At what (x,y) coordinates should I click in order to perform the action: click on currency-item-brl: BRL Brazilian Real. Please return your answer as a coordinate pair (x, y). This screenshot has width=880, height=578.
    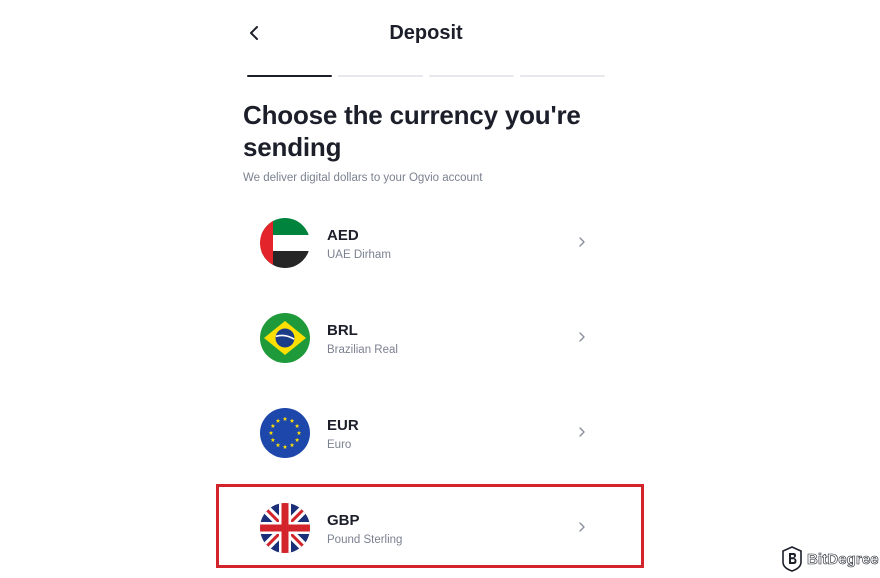
    Looking at the image, I should click on (424, 332).